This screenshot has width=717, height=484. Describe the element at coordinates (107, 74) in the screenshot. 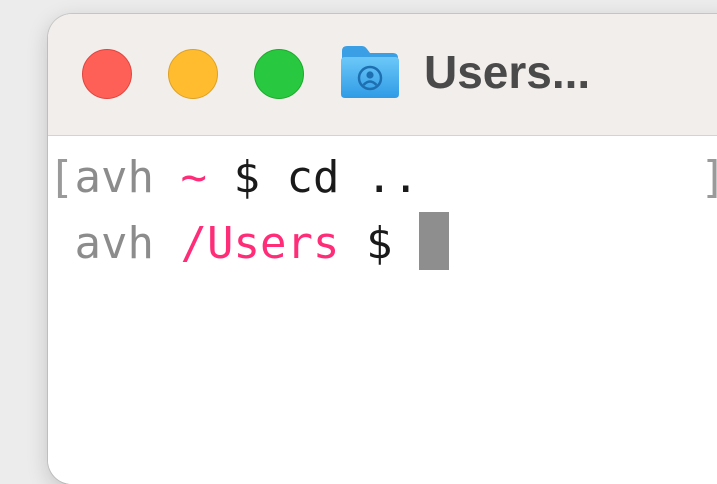

I see `close-button` at that location.